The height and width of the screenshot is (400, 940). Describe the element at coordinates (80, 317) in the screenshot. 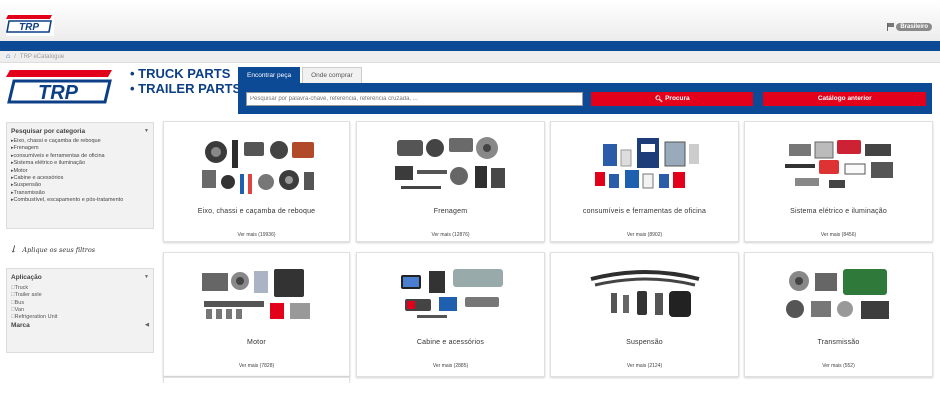

I see `application-checkbox: Refrigeration Unit` at that location.